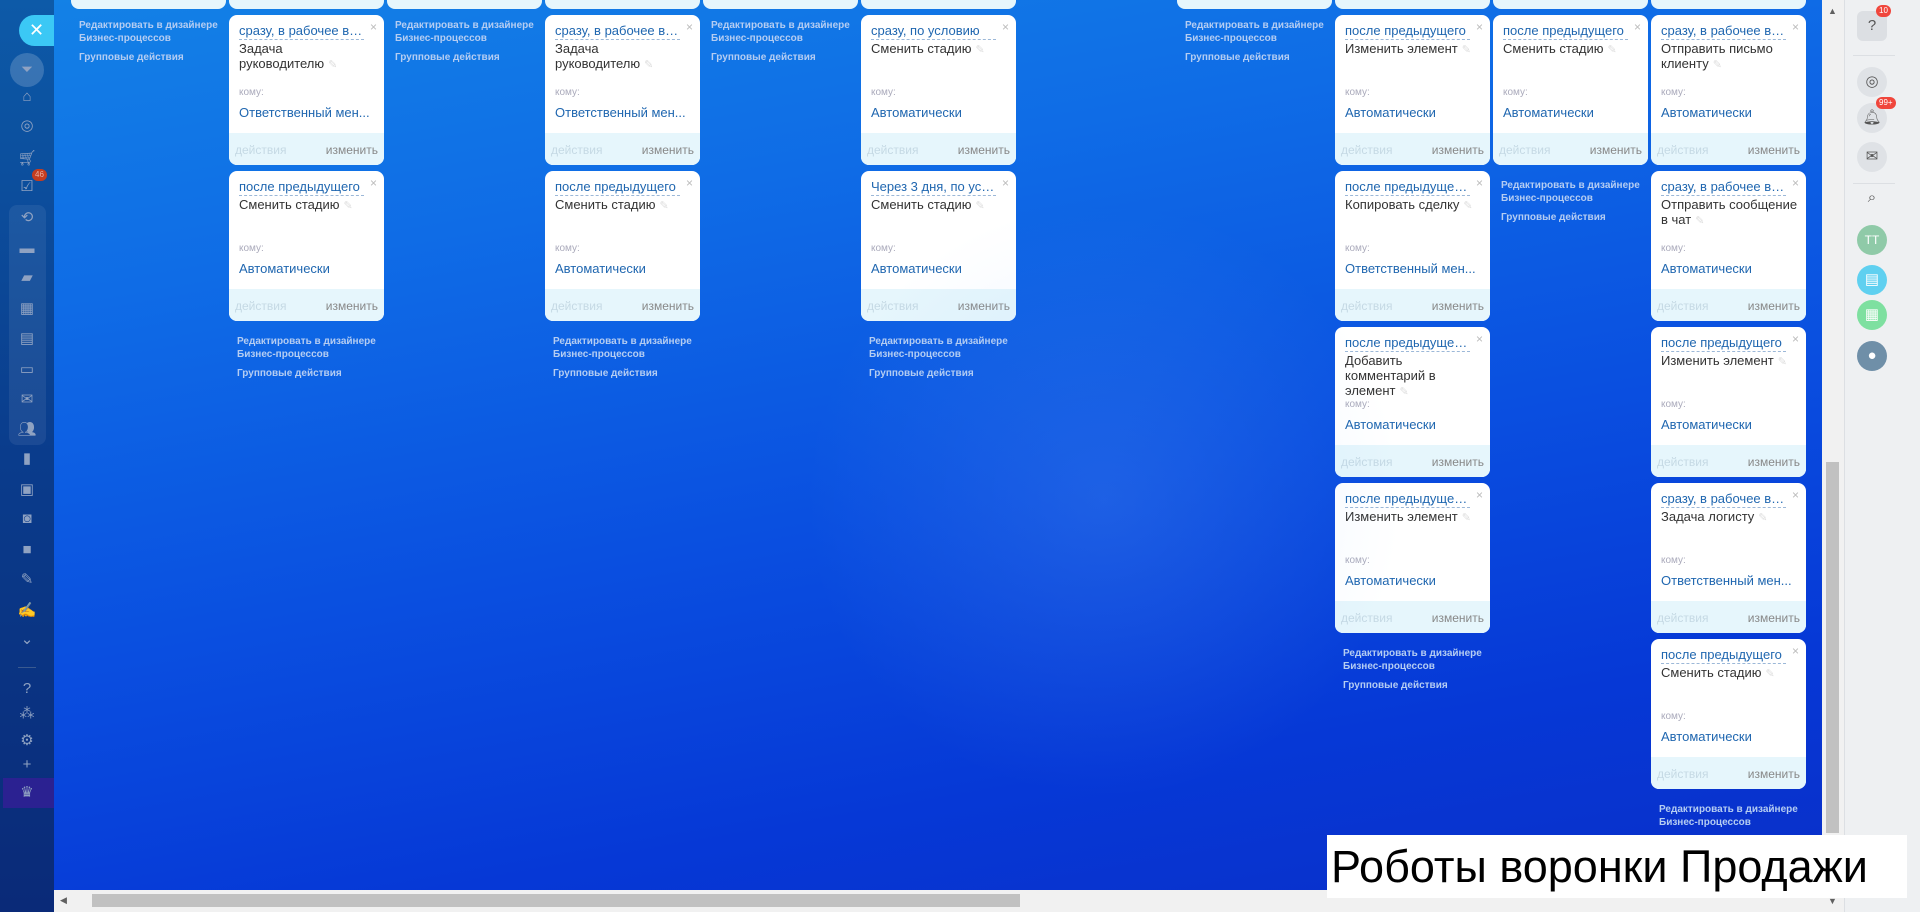 The image size is (1920, 912). What do you see at coordinates (27, 580) in the screenshot?
I see `sidebar-item-edit-document: ✎` at bounding box center [27, 580].